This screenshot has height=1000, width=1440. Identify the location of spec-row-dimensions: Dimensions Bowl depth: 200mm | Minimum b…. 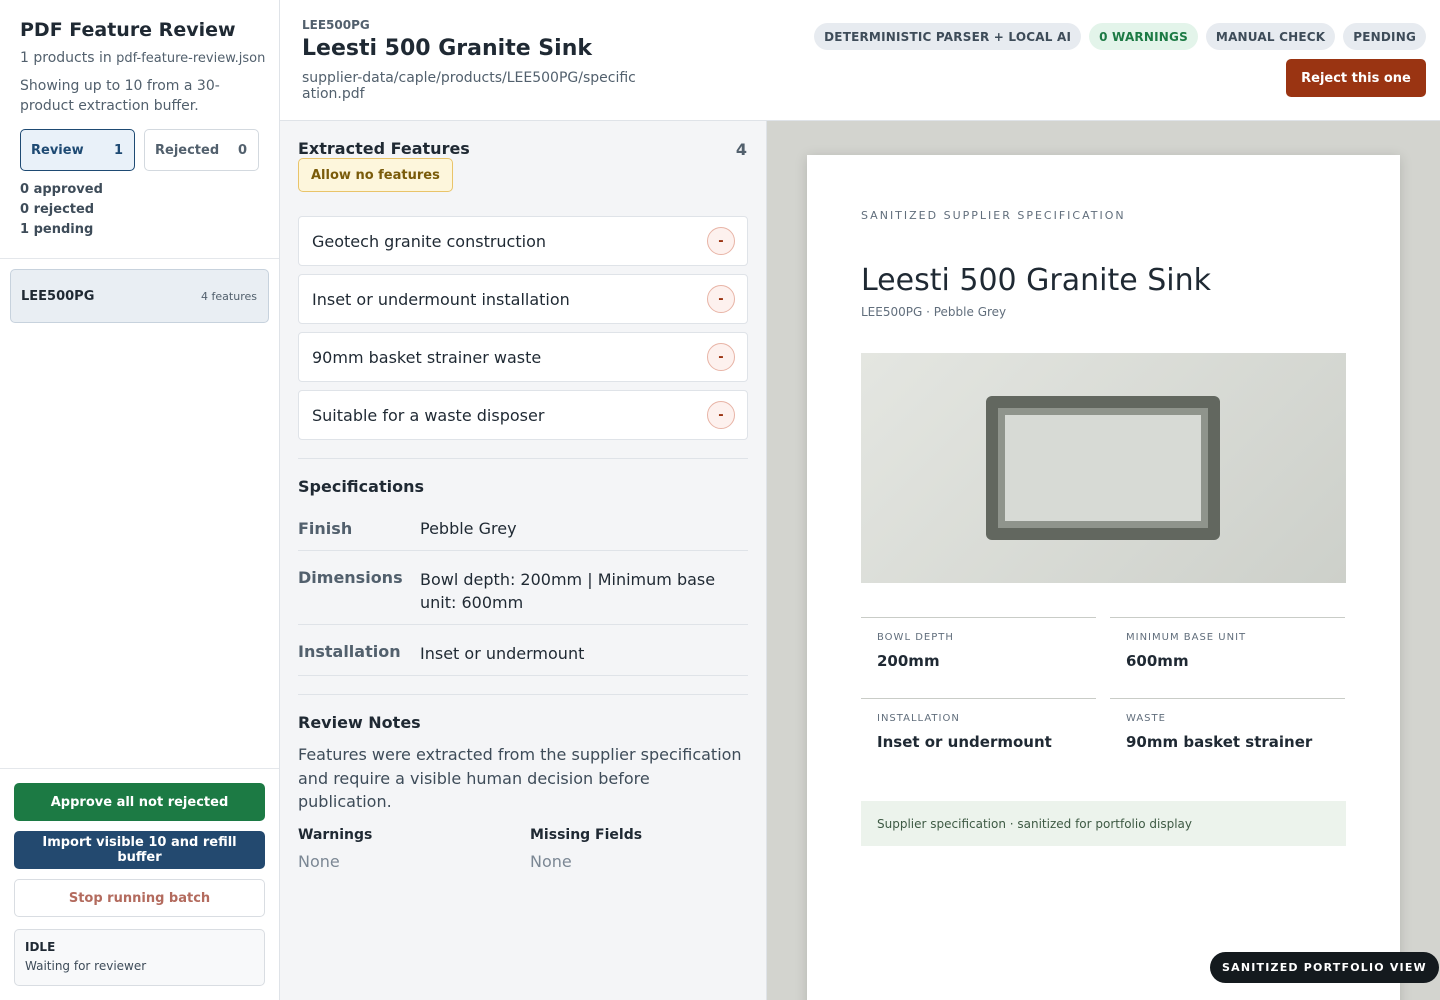
(523, 588).